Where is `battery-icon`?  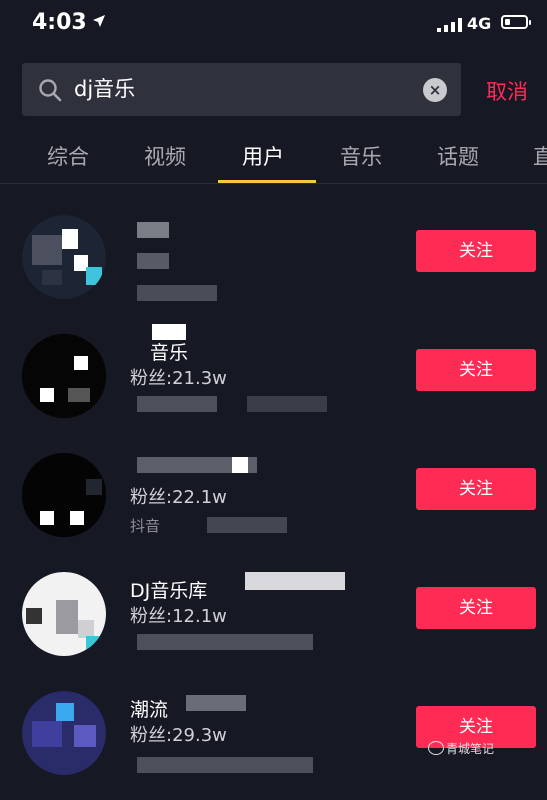 battery-icon is located at coordinates (516, 22).